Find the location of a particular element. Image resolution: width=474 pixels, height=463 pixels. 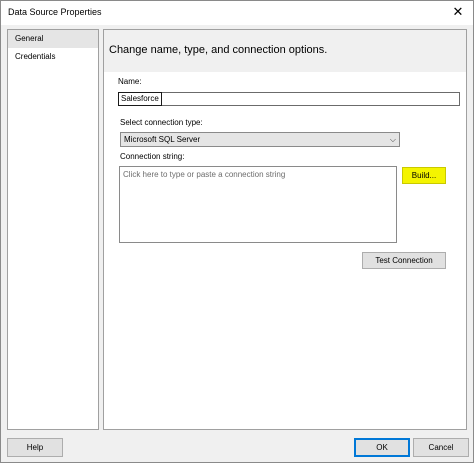

connection-type-label: Select connection type: is located at coordinates (161, 122).